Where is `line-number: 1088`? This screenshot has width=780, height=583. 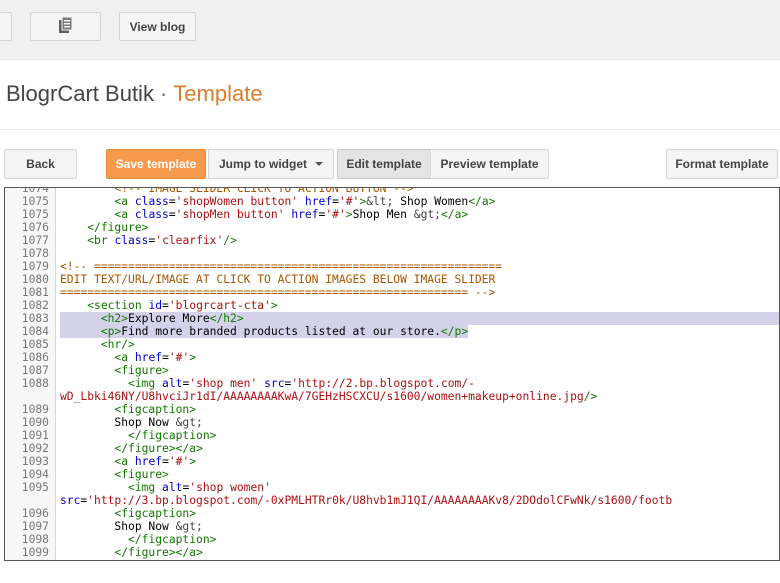
line-number: 1088 is located at coordinates (35, 383).